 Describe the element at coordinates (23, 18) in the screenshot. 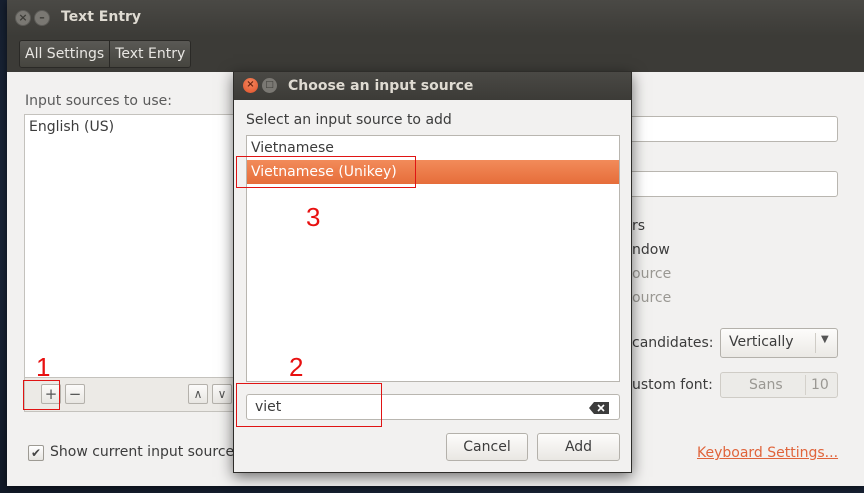

I see `window-close-icon: ×` at that location.